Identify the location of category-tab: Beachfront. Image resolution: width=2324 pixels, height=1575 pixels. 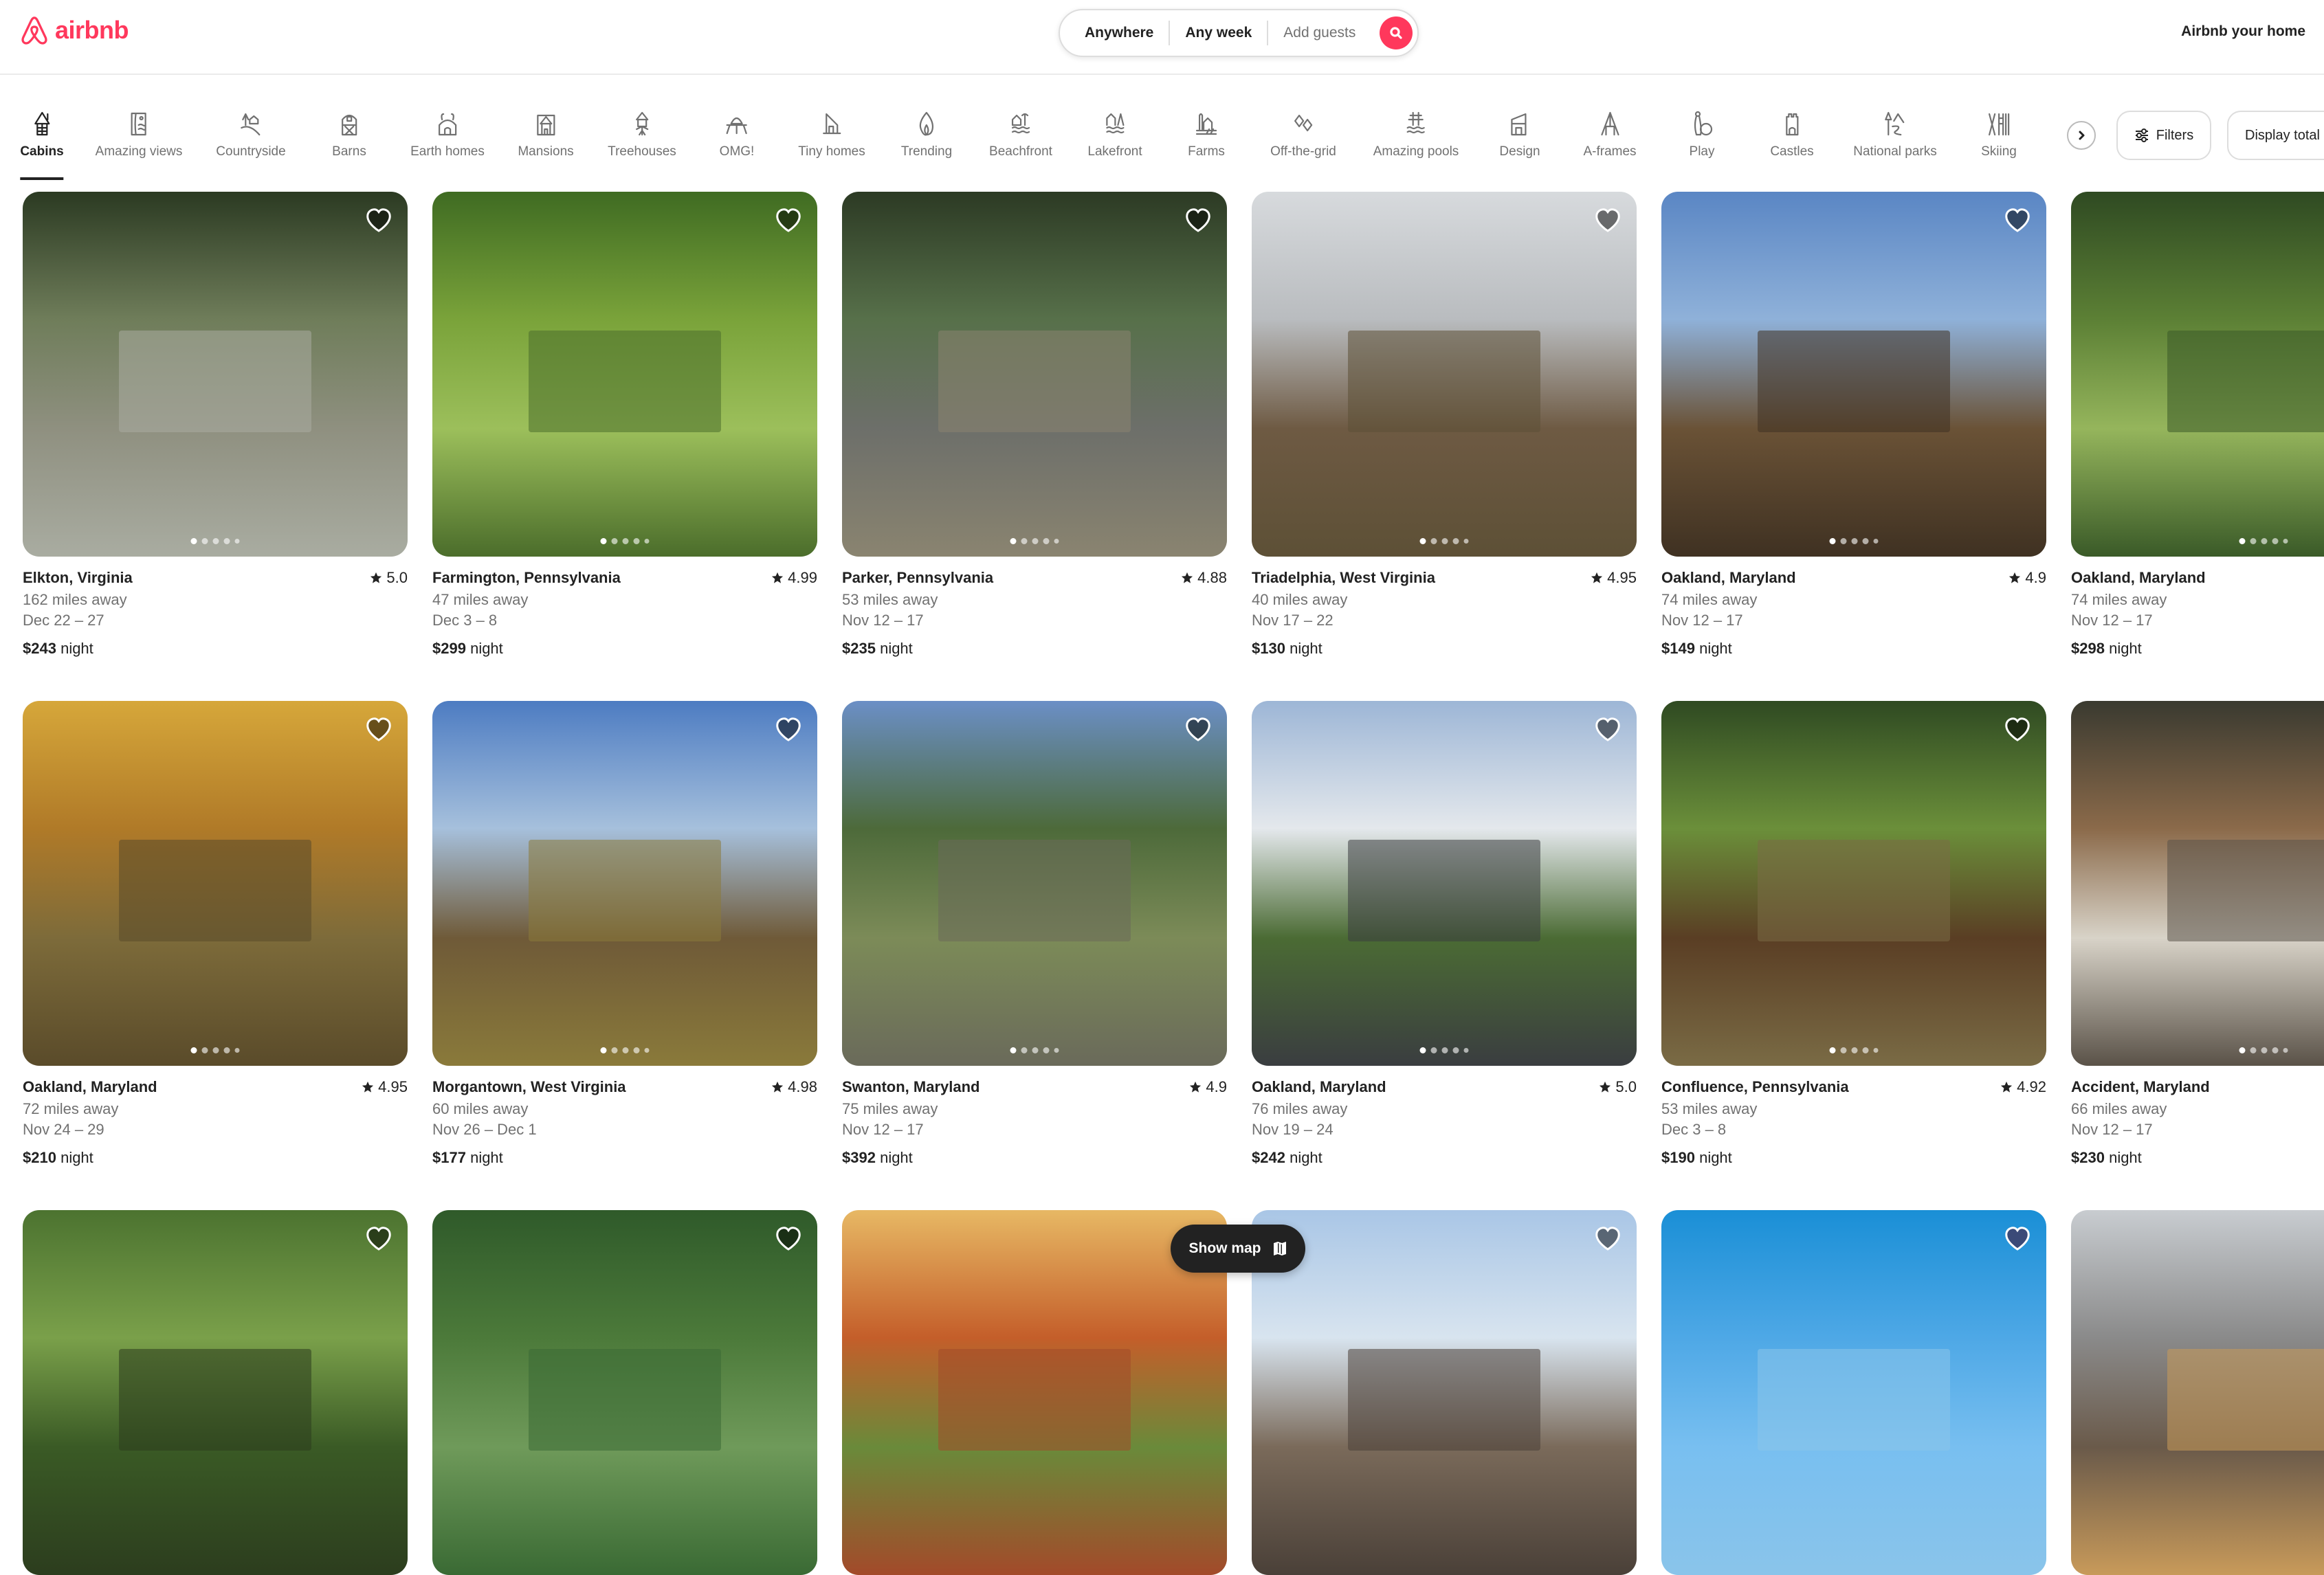
(1021, 141).